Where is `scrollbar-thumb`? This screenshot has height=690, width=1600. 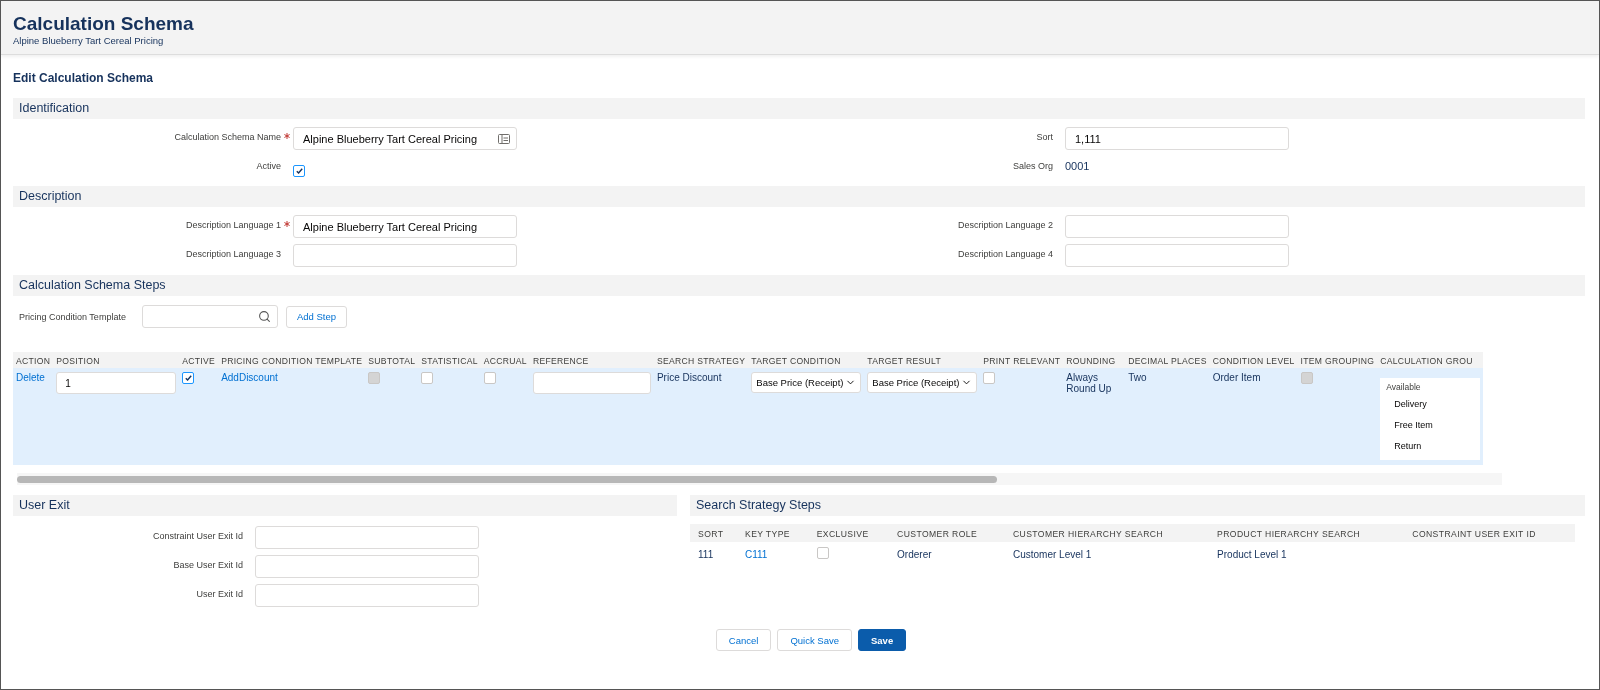
scrollbar-thumb is located at coordinates (507, 479).